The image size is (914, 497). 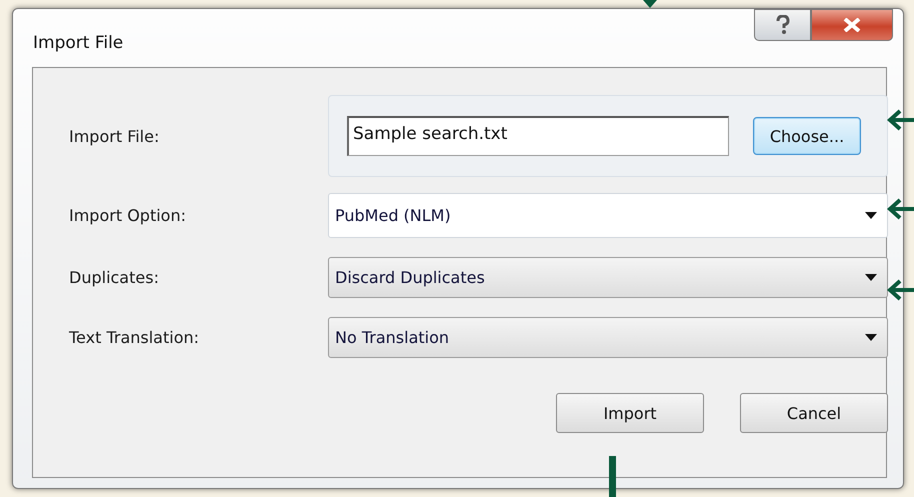 What do you see at coordinates (608, 337) in the screenshot?
I see `dropdown: No Translation` at bounding box center [608, 337].